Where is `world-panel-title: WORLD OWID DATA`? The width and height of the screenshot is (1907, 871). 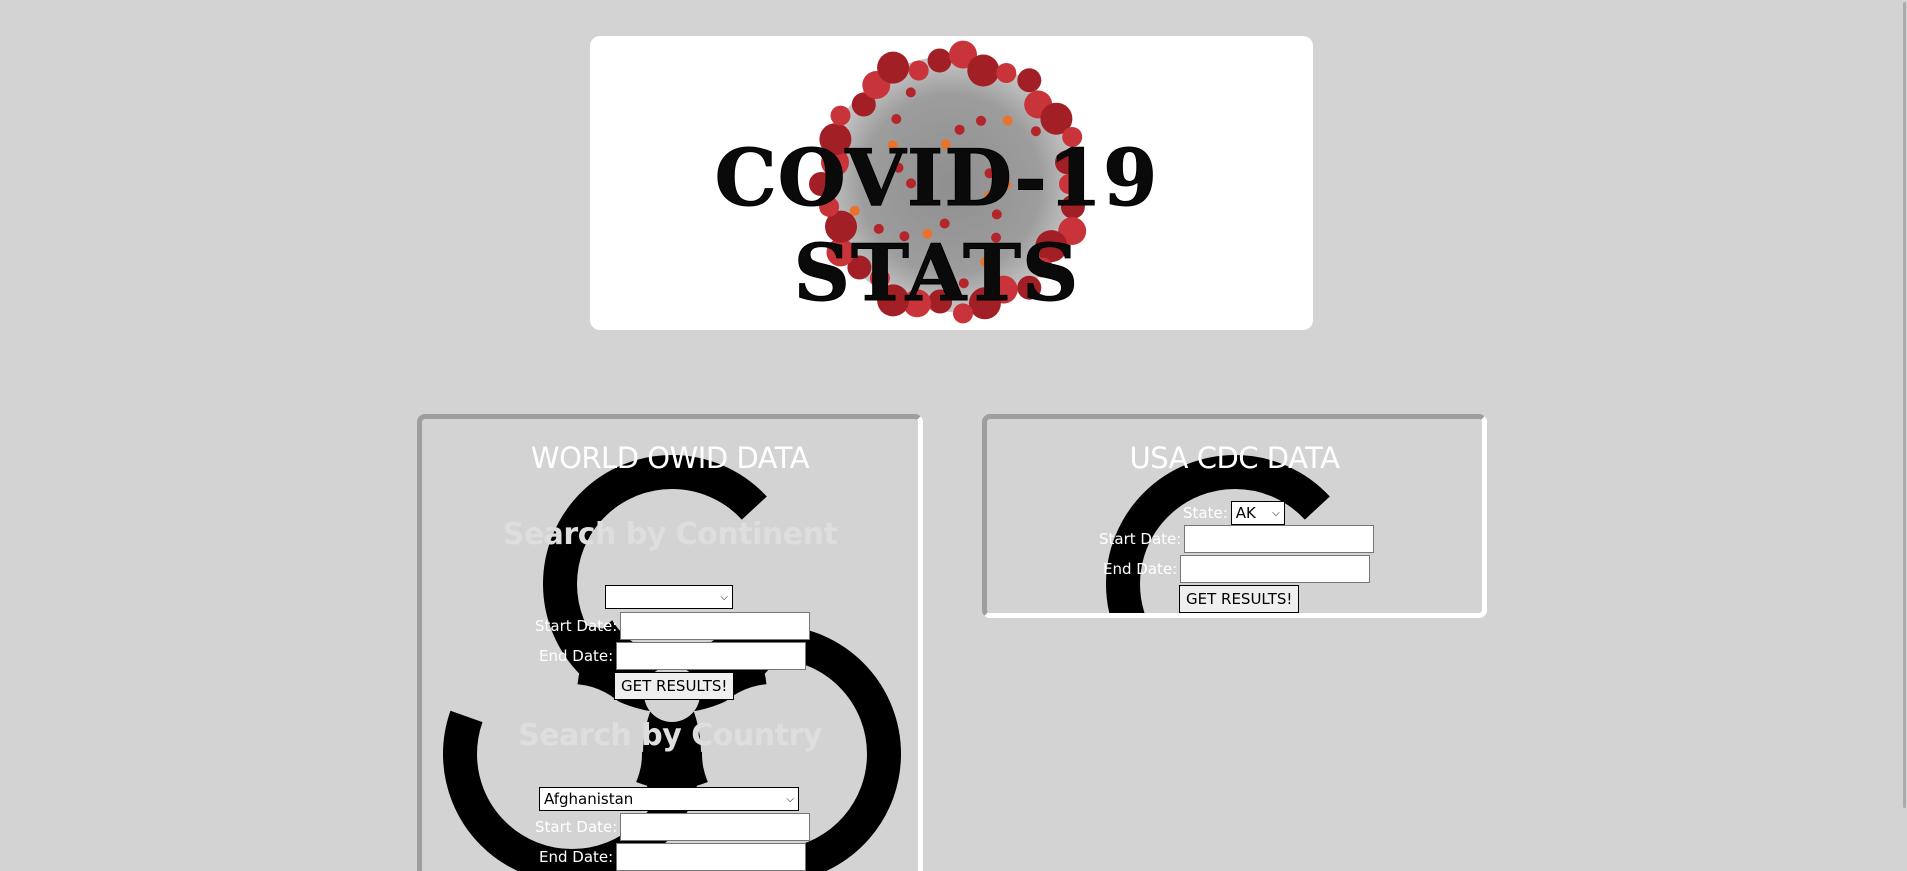 world-panel-title: WORLD OWID DATA is located at coordinates (670, 458).